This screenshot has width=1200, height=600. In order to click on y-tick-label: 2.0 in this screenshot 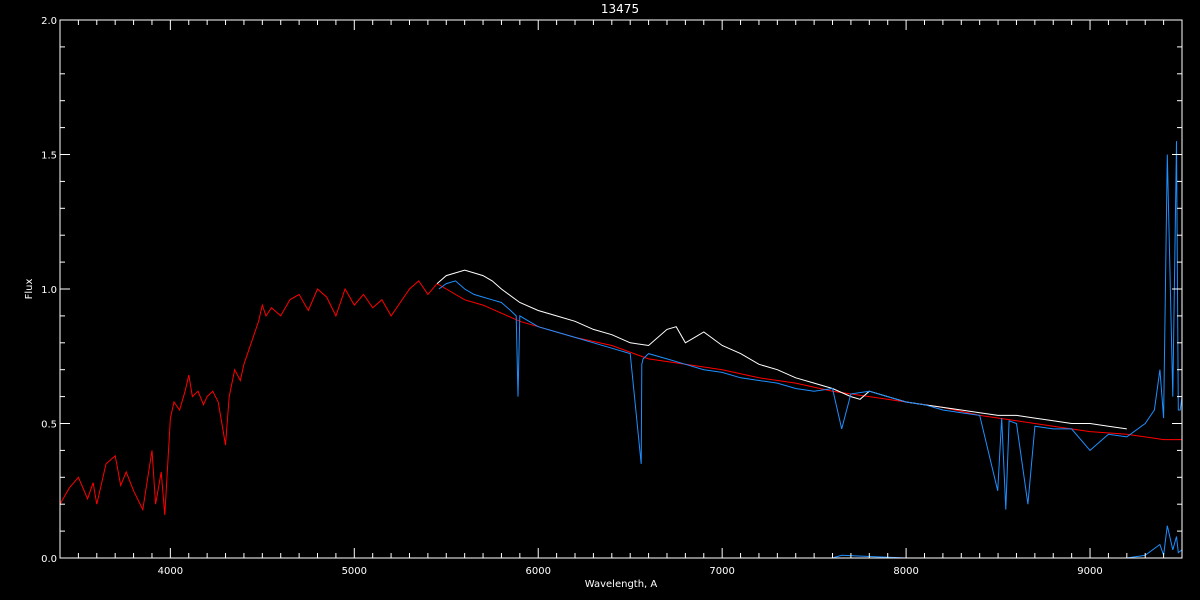, I will do `click(49, 21)`.